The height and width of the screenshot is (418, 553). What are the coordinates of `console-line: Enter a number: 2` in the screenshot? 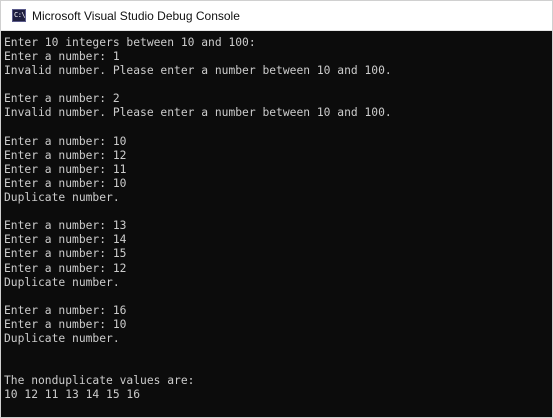 It's located at (62, 99).